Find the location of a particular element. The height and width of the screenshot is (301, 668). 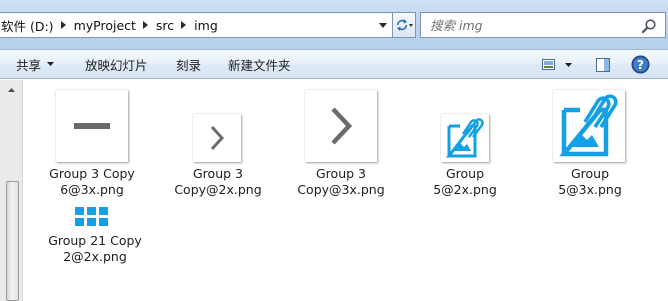

slideshow-button: 放映幻灯片 is located at coordinates (116, 64).